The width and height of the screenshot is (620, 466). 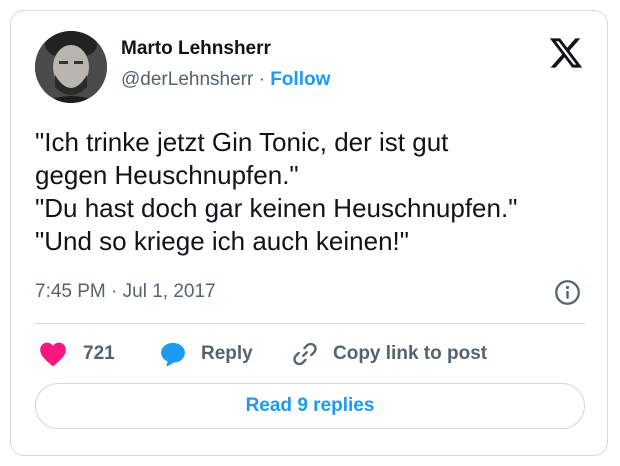 I want to click on tweet-timestamp: 7:45 PM · Jul 1, 2017, so click(x=125, y=292).